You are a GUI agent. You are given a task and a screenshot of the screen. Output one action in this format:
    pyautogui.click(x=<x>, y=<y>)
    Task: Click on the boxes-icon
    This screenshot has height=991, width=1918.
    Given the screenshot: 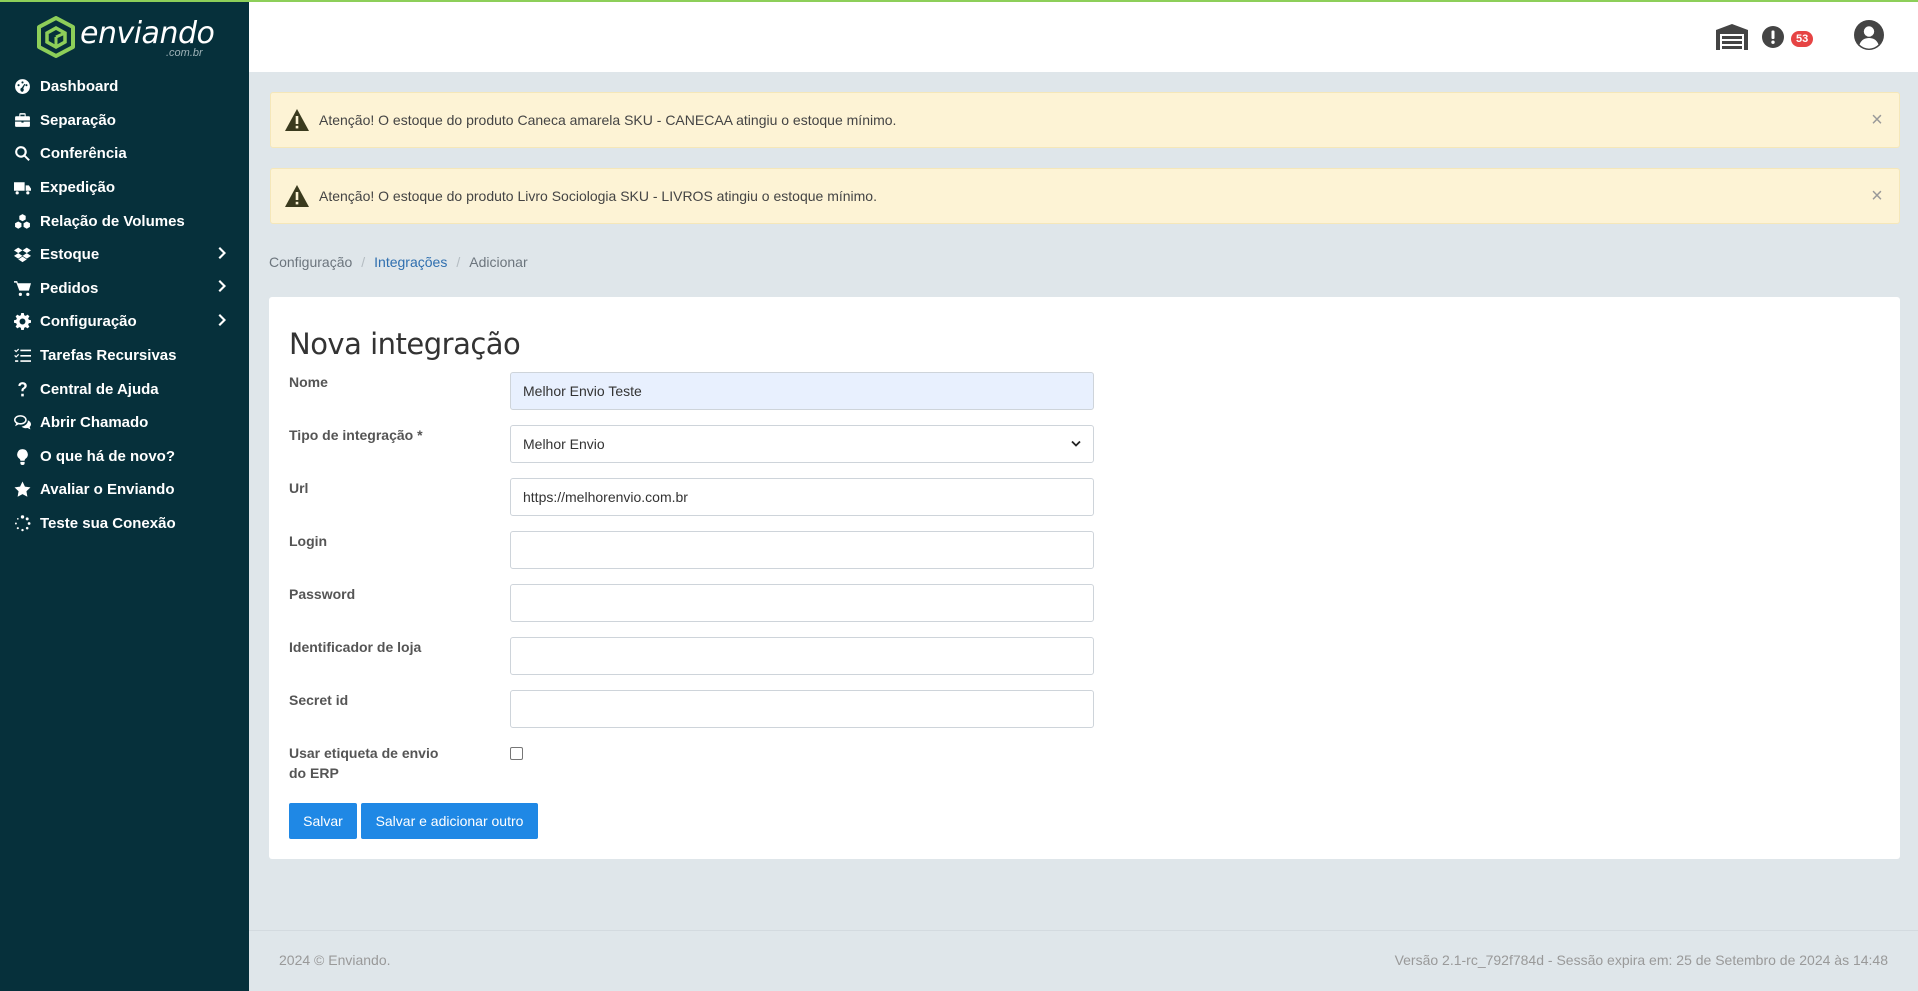 What is the action you would take?
    pyautogui.click(x=22, y=221)
    